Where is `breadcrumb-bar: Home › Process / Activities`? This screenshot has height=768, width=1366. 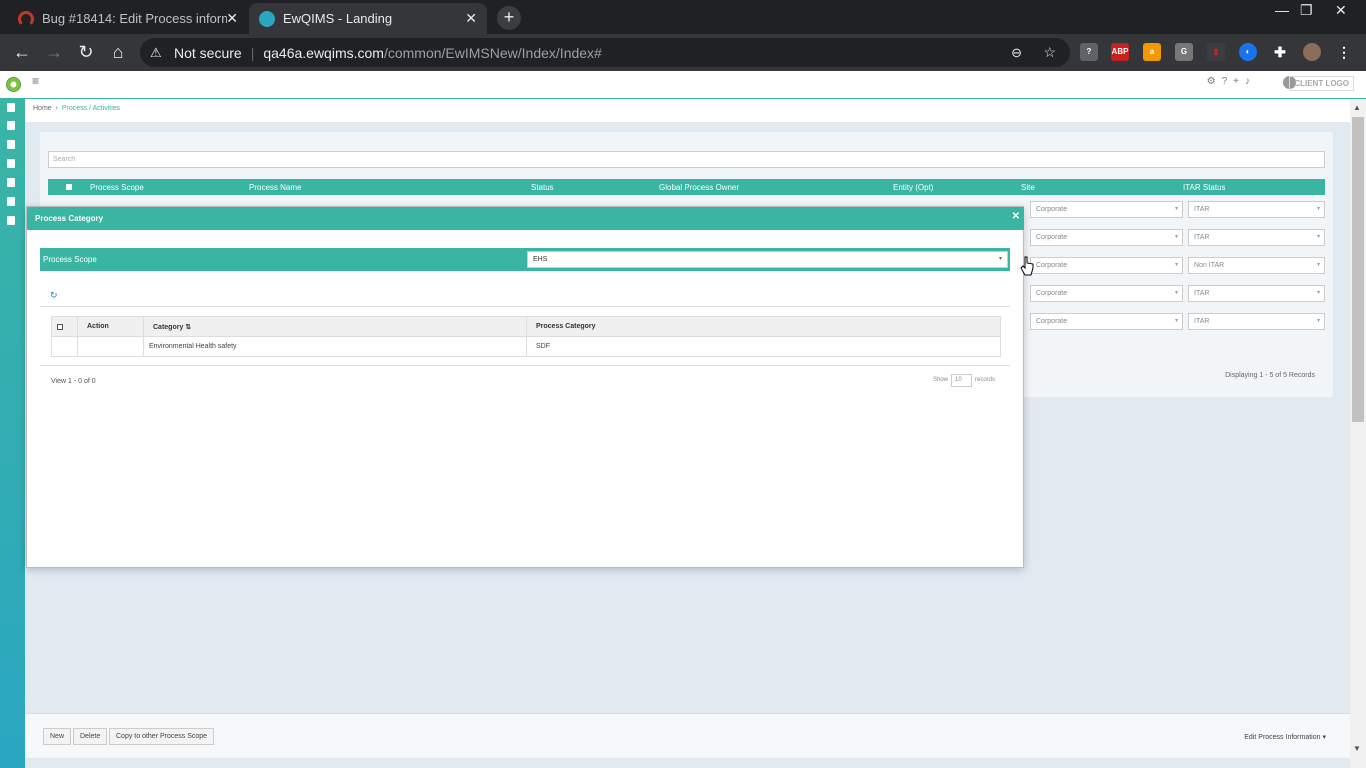
breadcrumb-bar: Home › Process / Activities is located at coordinates (687, 110).